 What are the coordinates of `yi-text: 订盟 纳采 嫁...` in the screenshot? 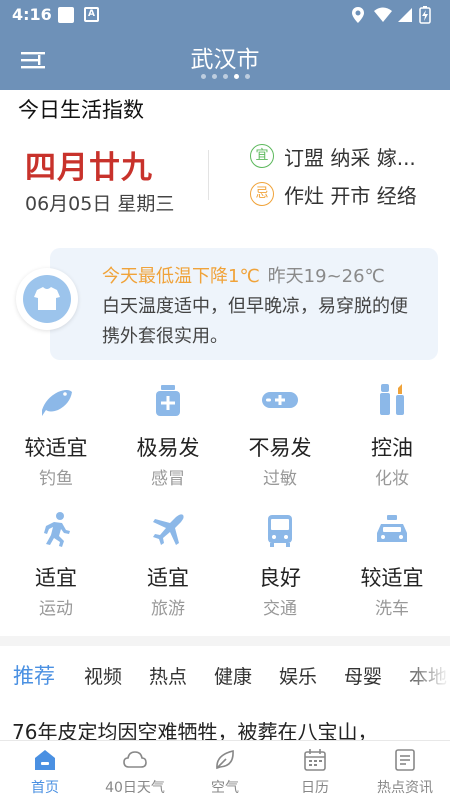 It's located at (350, 158).